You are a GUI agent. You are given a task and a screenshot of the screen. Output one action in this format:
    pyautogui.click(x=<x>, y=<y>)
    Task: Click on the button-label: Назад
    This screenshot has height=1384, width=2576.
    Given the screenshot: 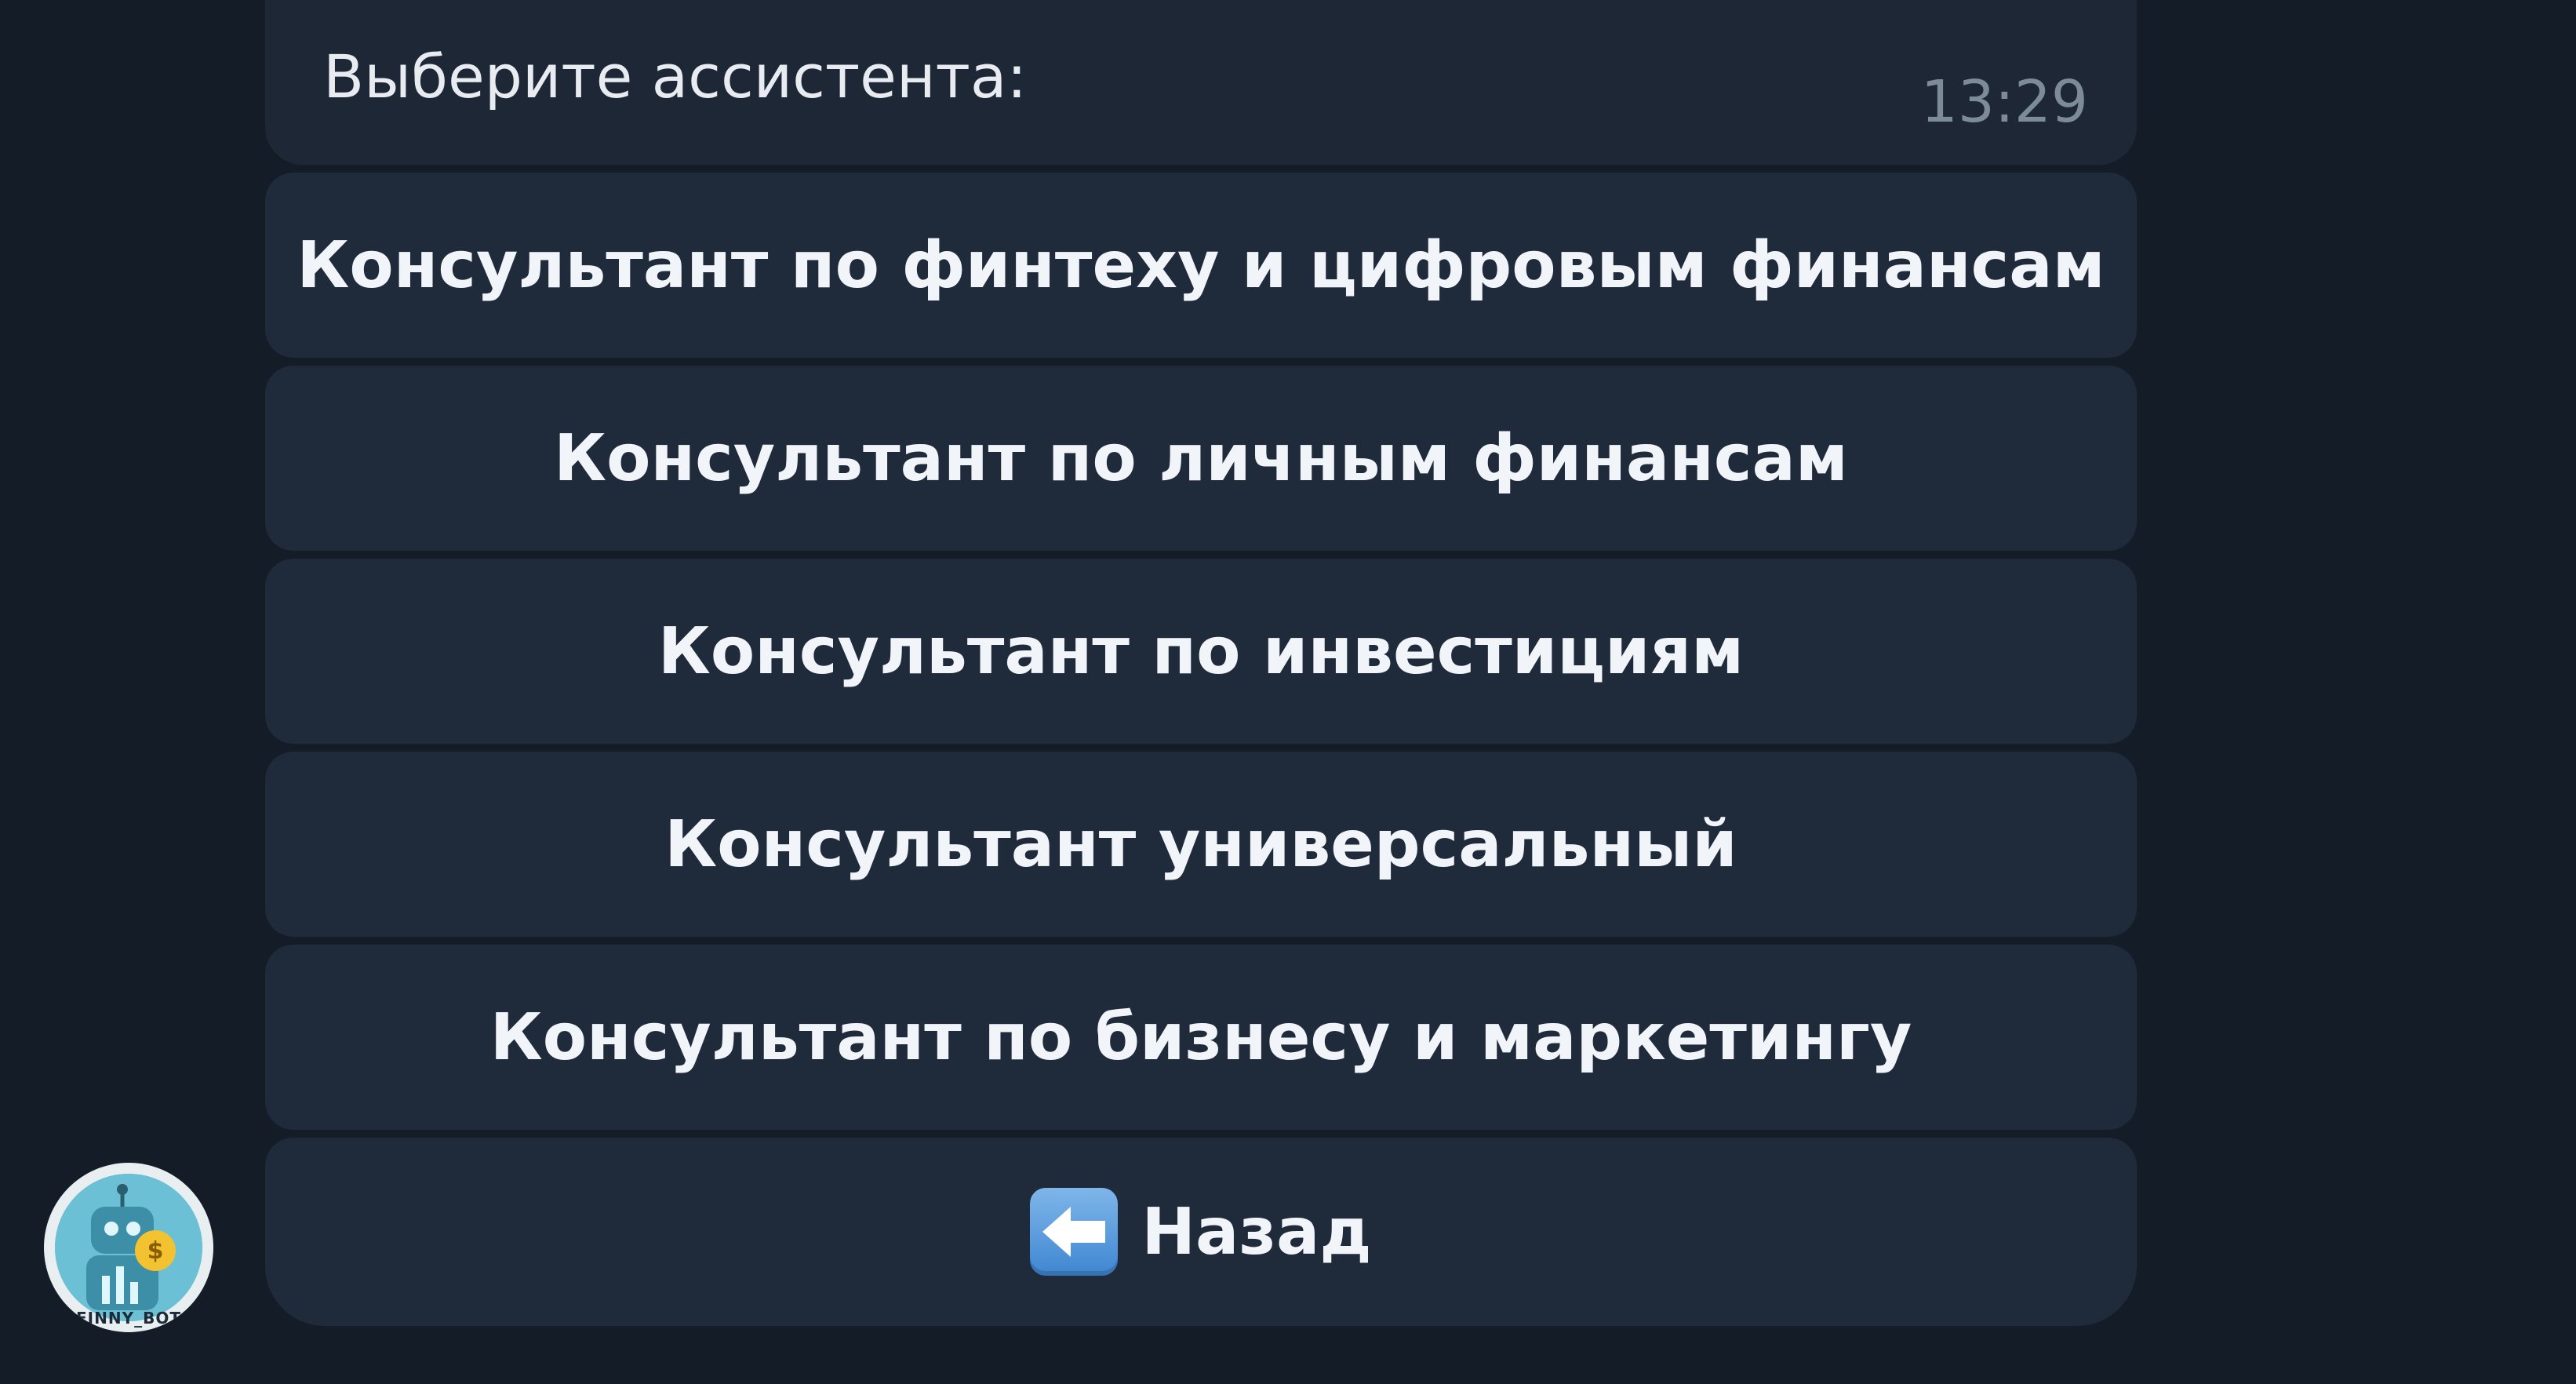 What is the action you would take?
    pyautogui.click(x=1256, y=1231)
    